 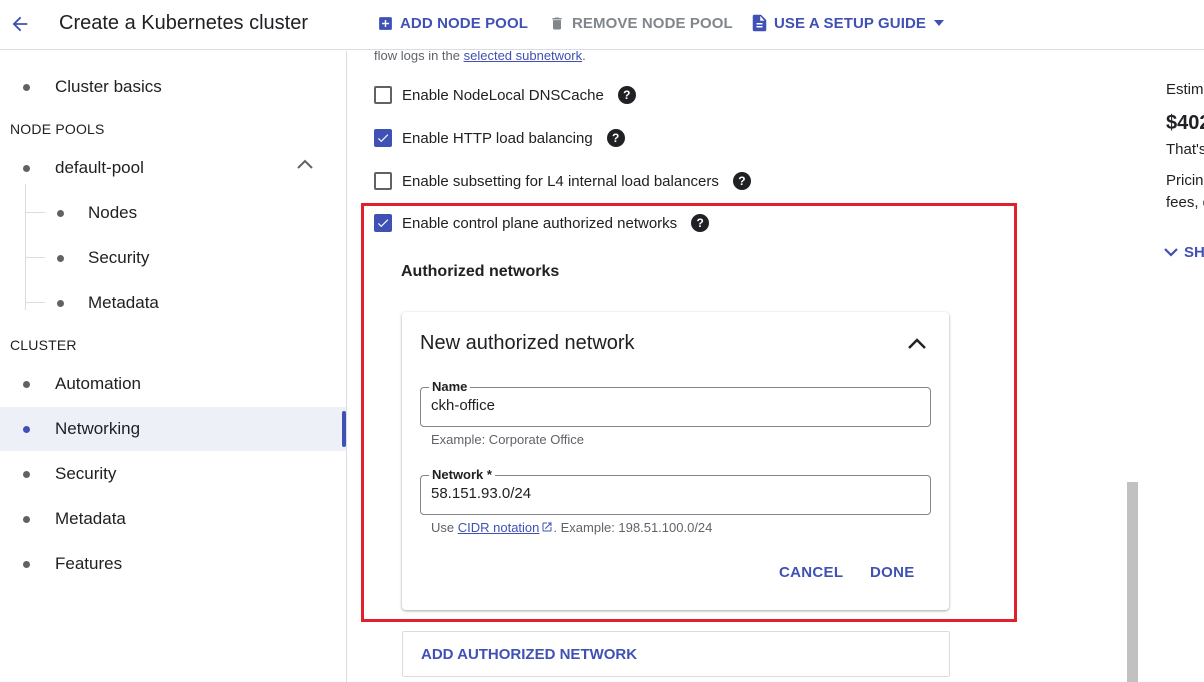 What do you see at coordinates (173, 213) in the screenshot?
I see `sidebar-item-pool-nodes: Nodes` at bounding box center [173, 213].